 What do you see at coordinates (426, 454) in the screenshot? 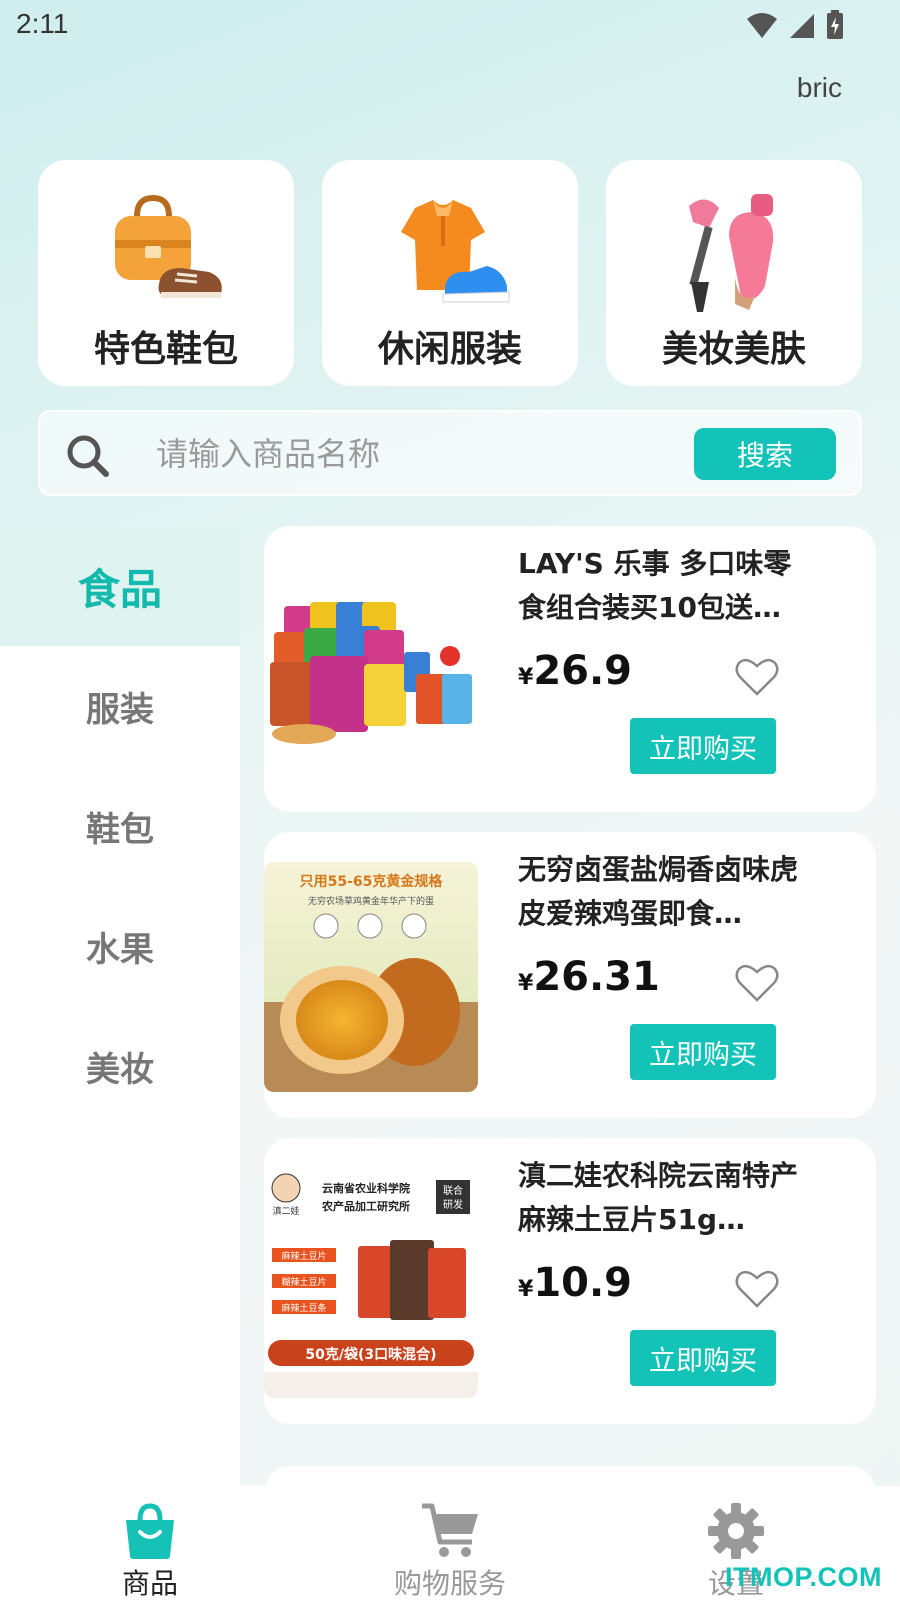
I see `search-input` at bounding box center [426, 454].